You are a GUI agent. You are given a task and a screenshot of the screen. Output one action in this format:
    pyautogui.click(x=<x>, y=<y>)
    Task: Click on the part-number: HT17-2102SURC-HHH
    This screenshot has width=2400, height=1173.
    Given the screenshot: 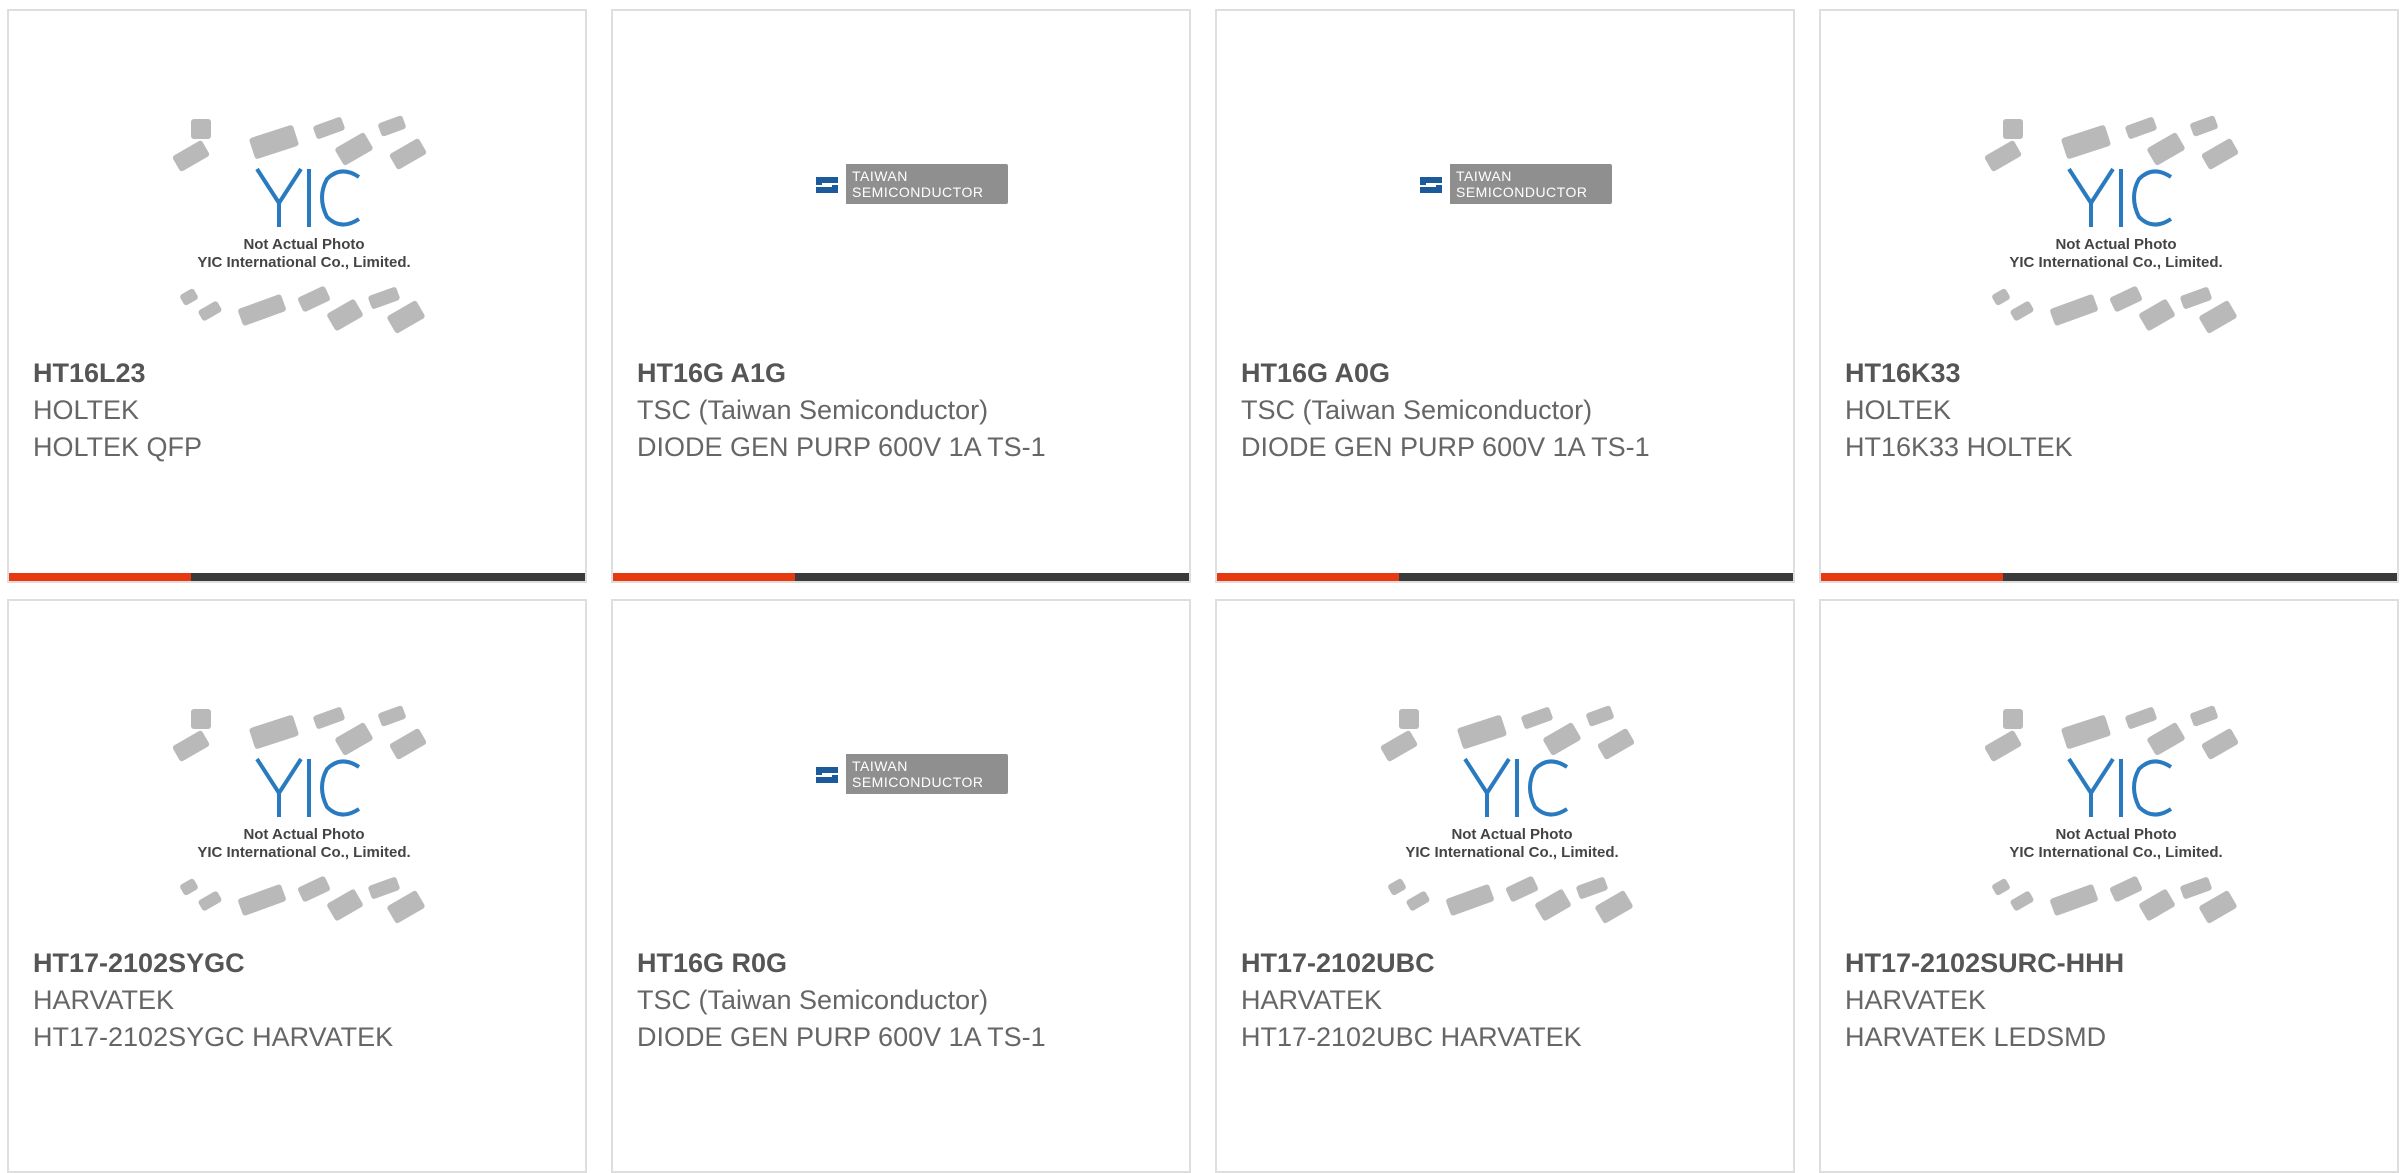 What is the action you would take?
    pyautogui.click(x=2065, y=963)
    